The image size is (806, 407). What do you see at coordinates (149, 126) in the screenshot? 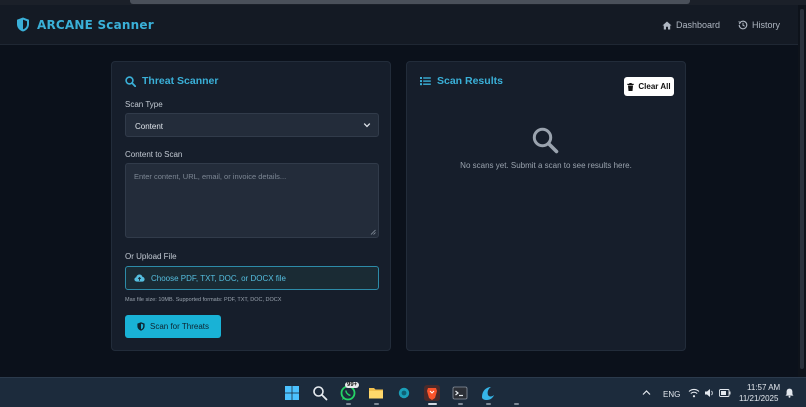
I see `scan-type-value: Content` at bounding box center [149, 126].